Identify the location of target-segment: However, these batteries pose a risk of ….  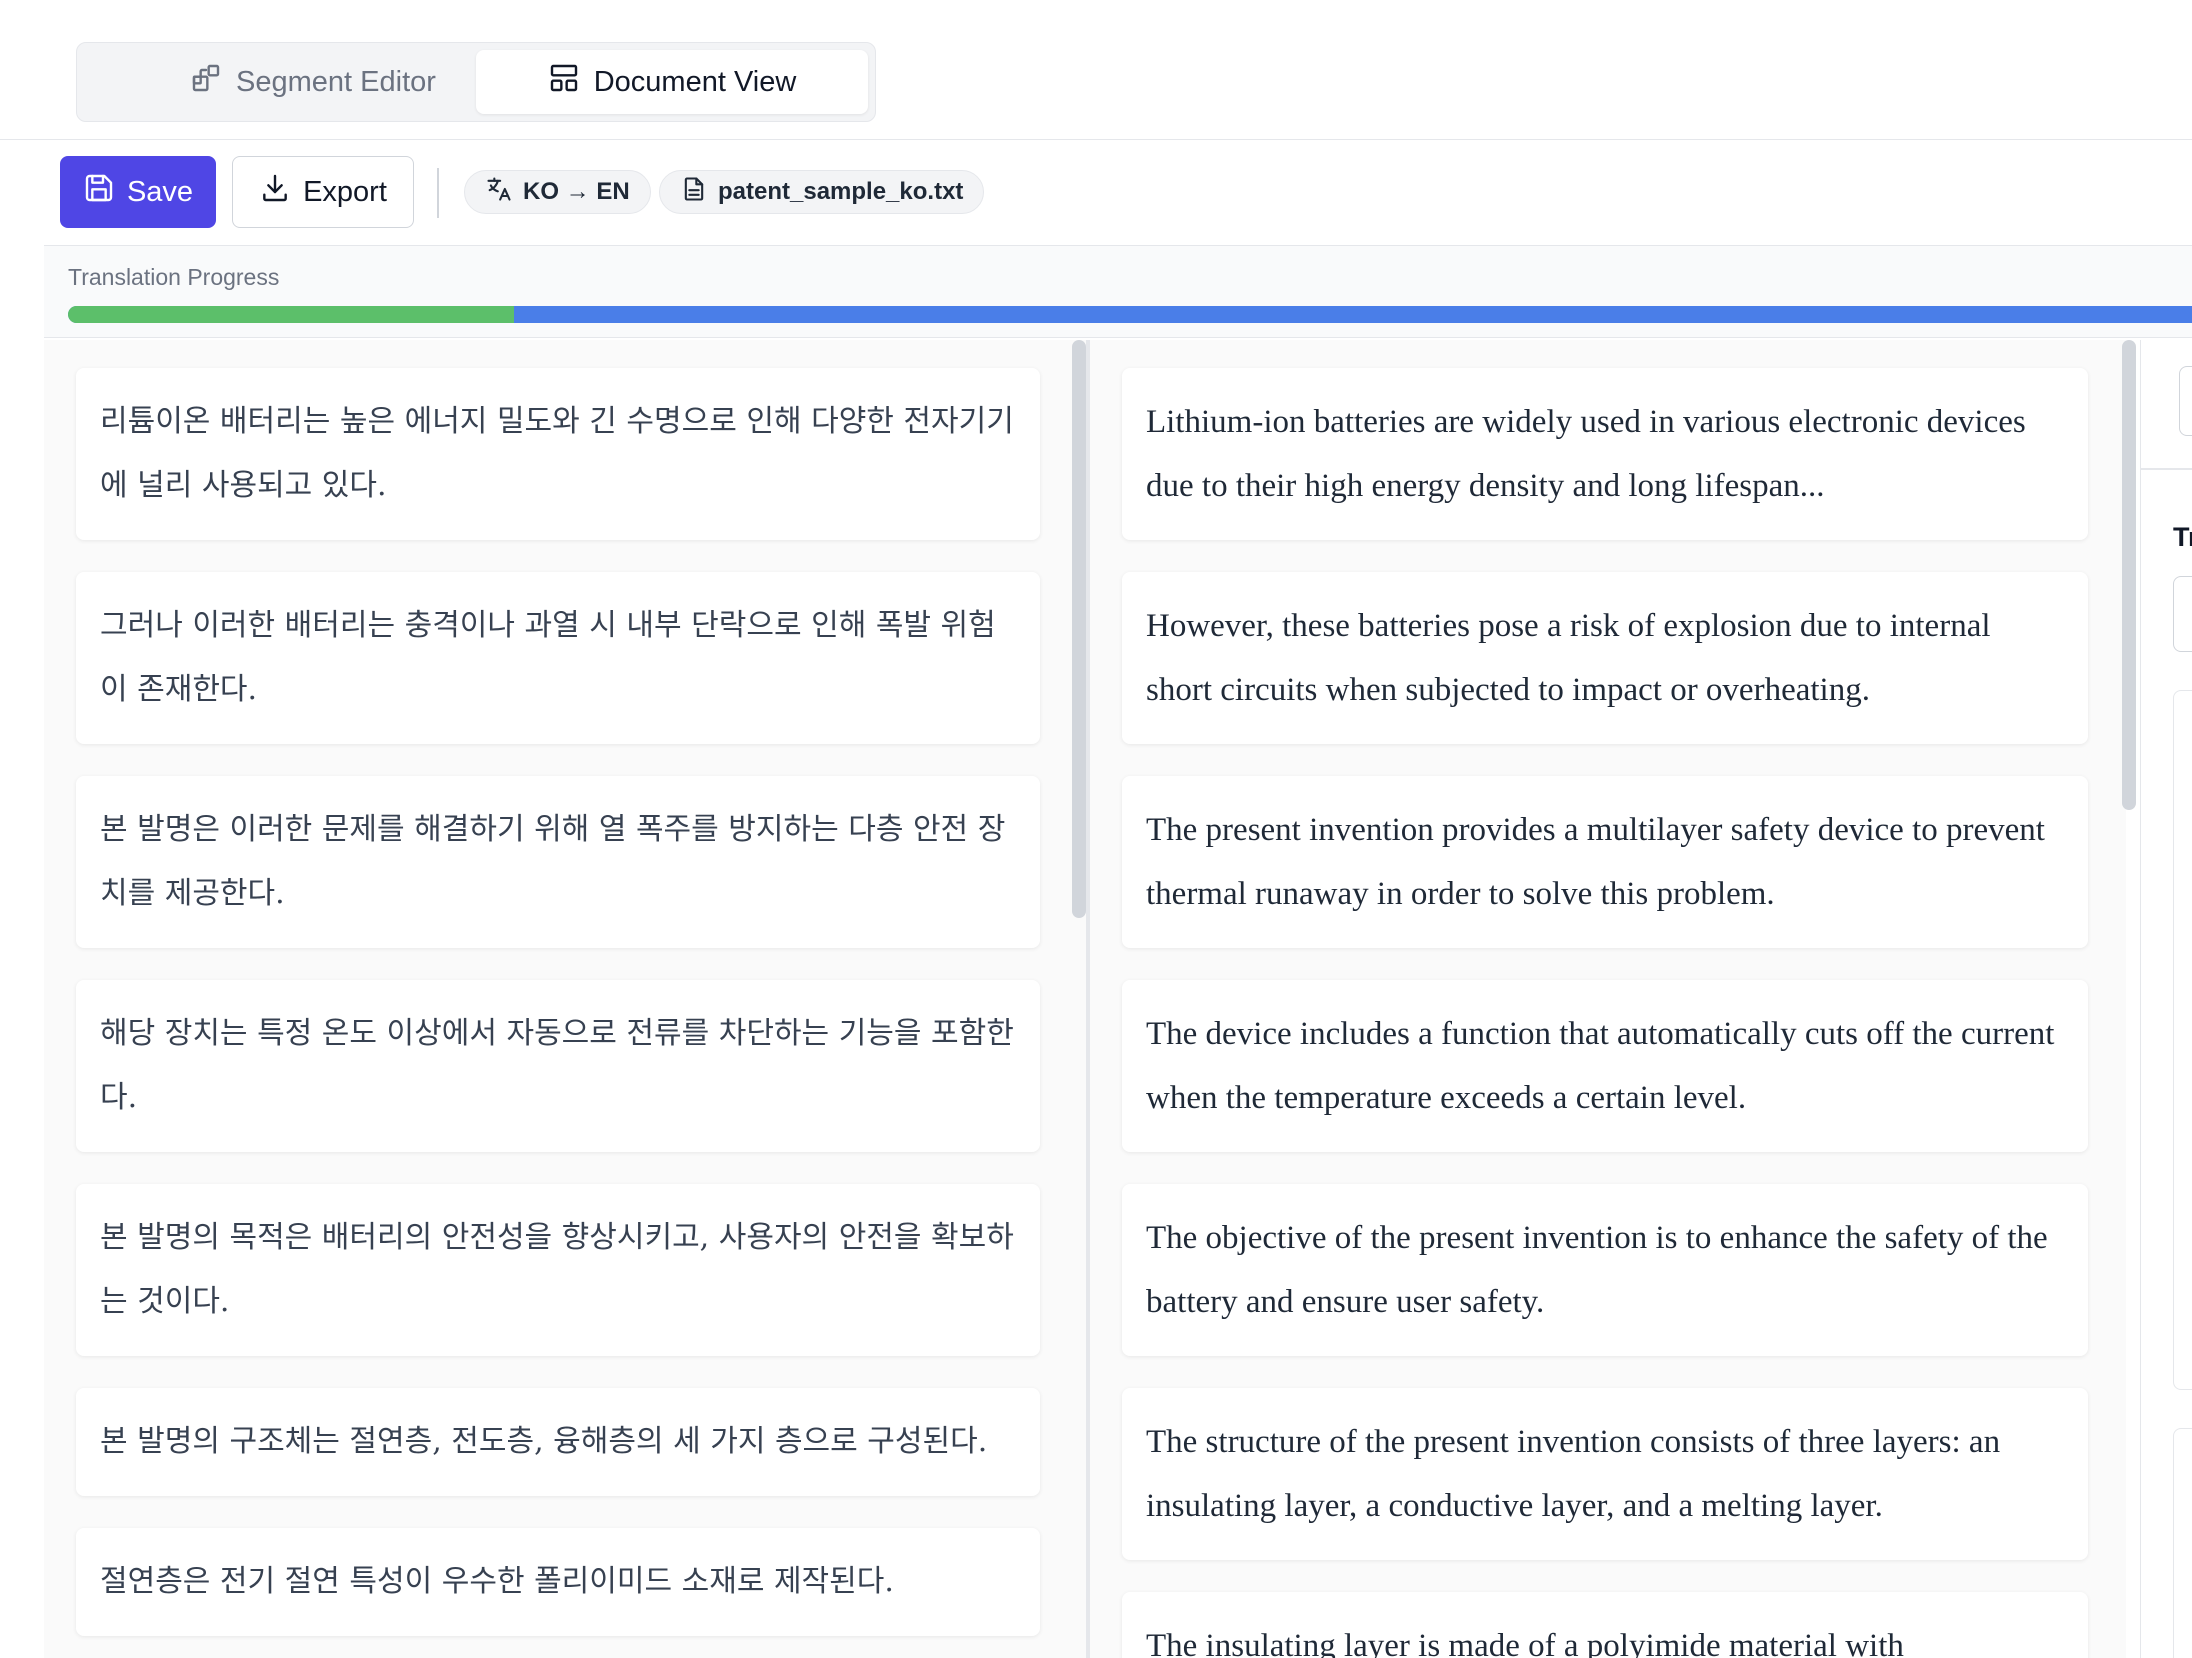
(1605, 658).